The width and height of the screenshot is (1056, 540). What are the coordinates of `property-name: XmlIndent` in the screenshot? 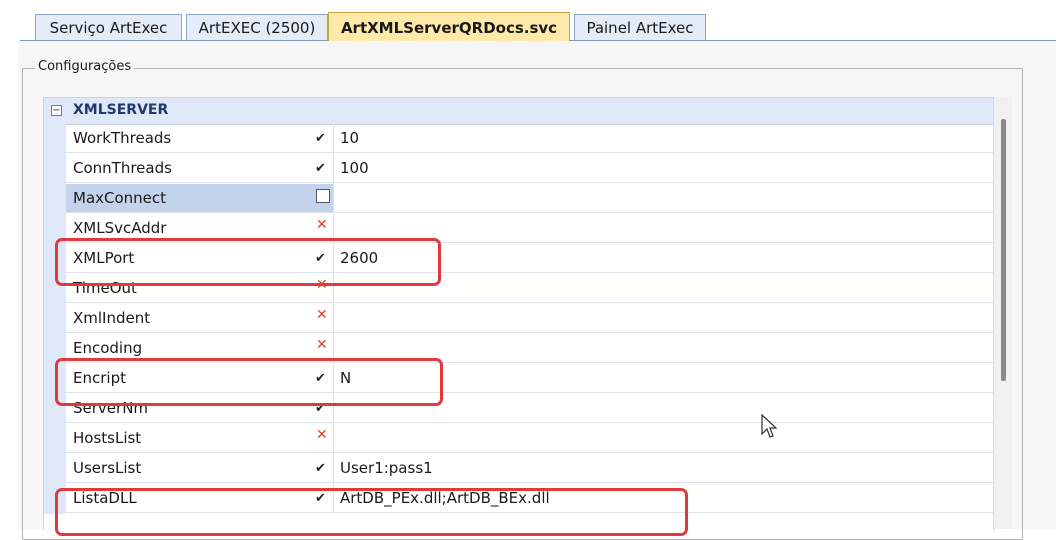 It's located at (200, 318).